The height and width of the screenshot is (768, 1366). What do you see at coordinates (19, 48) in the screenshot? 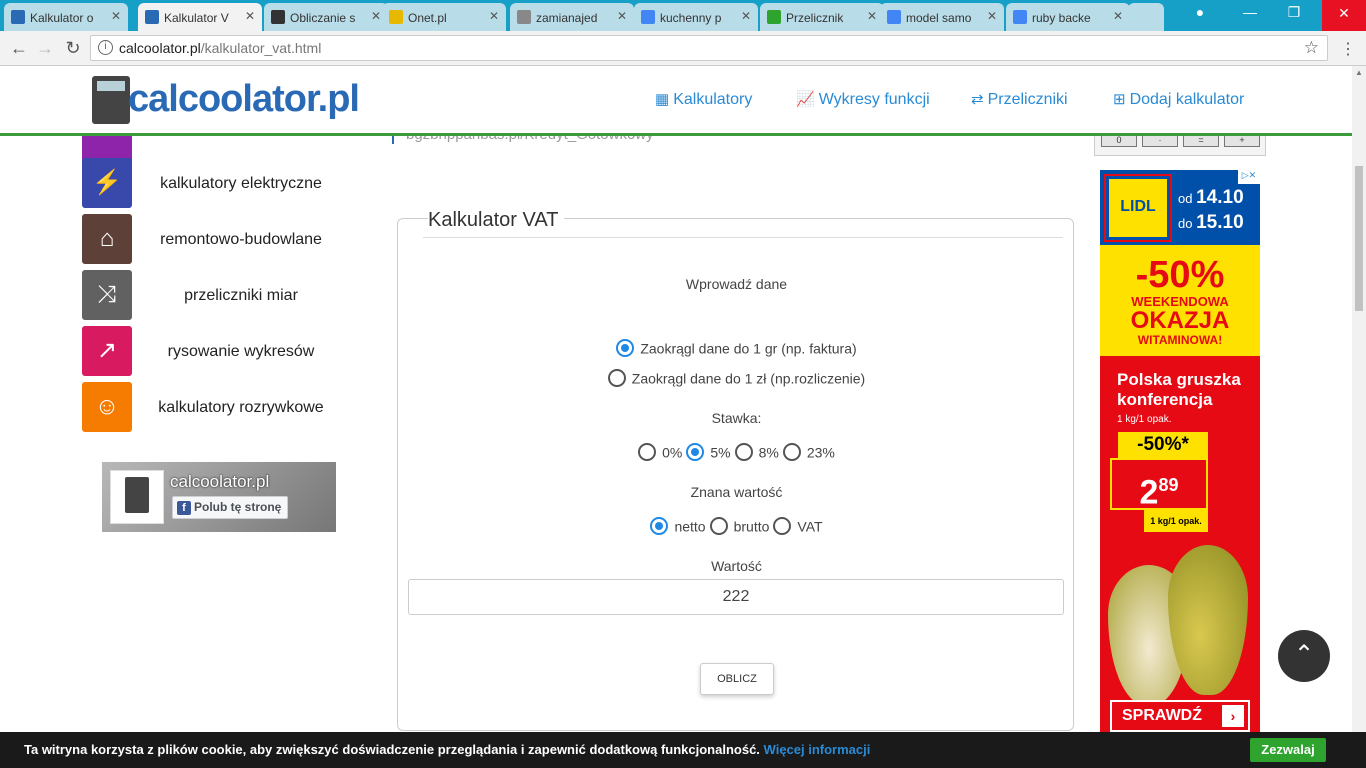
I see `back-icon: ←` at bounding box center [19, 48].